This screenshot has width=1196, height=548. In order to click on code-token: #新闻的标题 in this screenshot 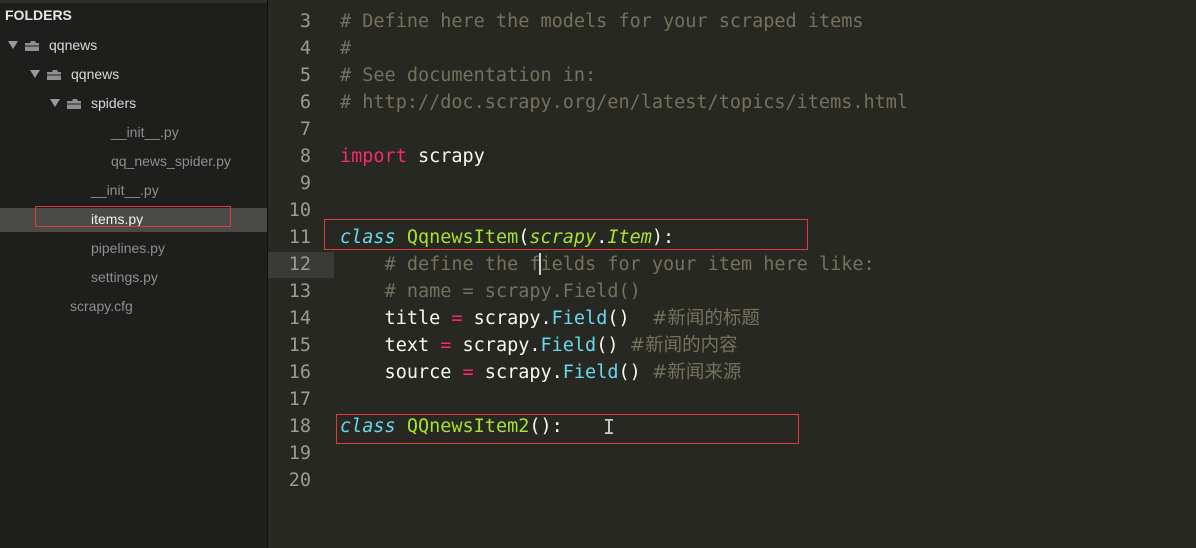, I will do `click(705, 318)`.